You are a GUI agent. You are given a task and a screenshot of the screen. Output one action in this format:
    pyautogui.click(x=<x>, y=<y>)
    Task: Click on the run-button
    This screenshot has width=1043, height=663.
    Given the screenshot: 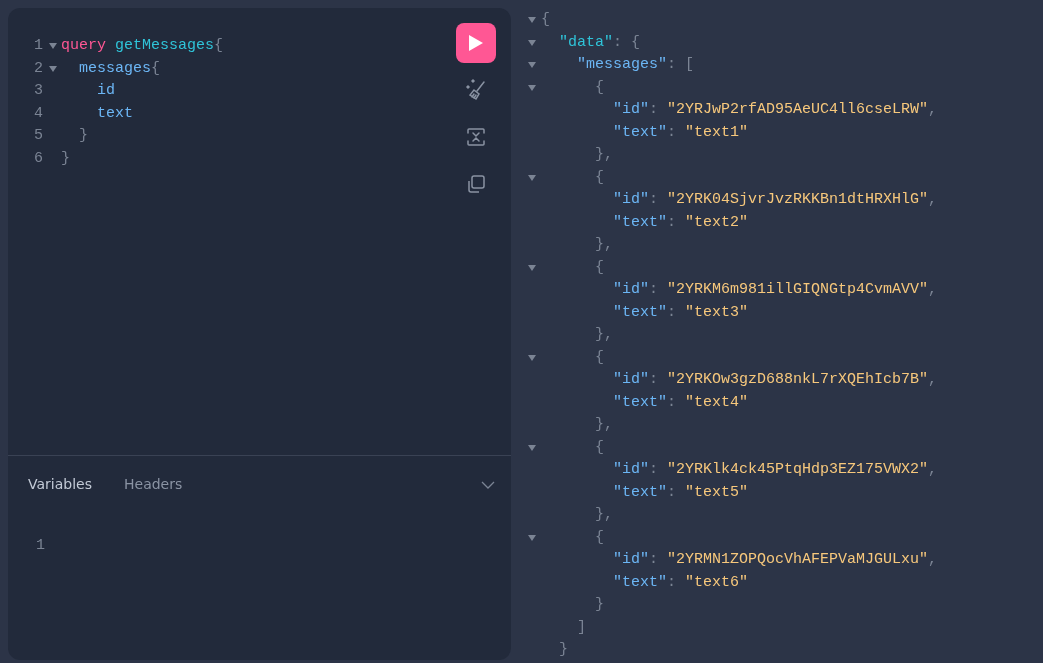 What is the action you would take?
    pyautogui.click(x=476, y=43)
    